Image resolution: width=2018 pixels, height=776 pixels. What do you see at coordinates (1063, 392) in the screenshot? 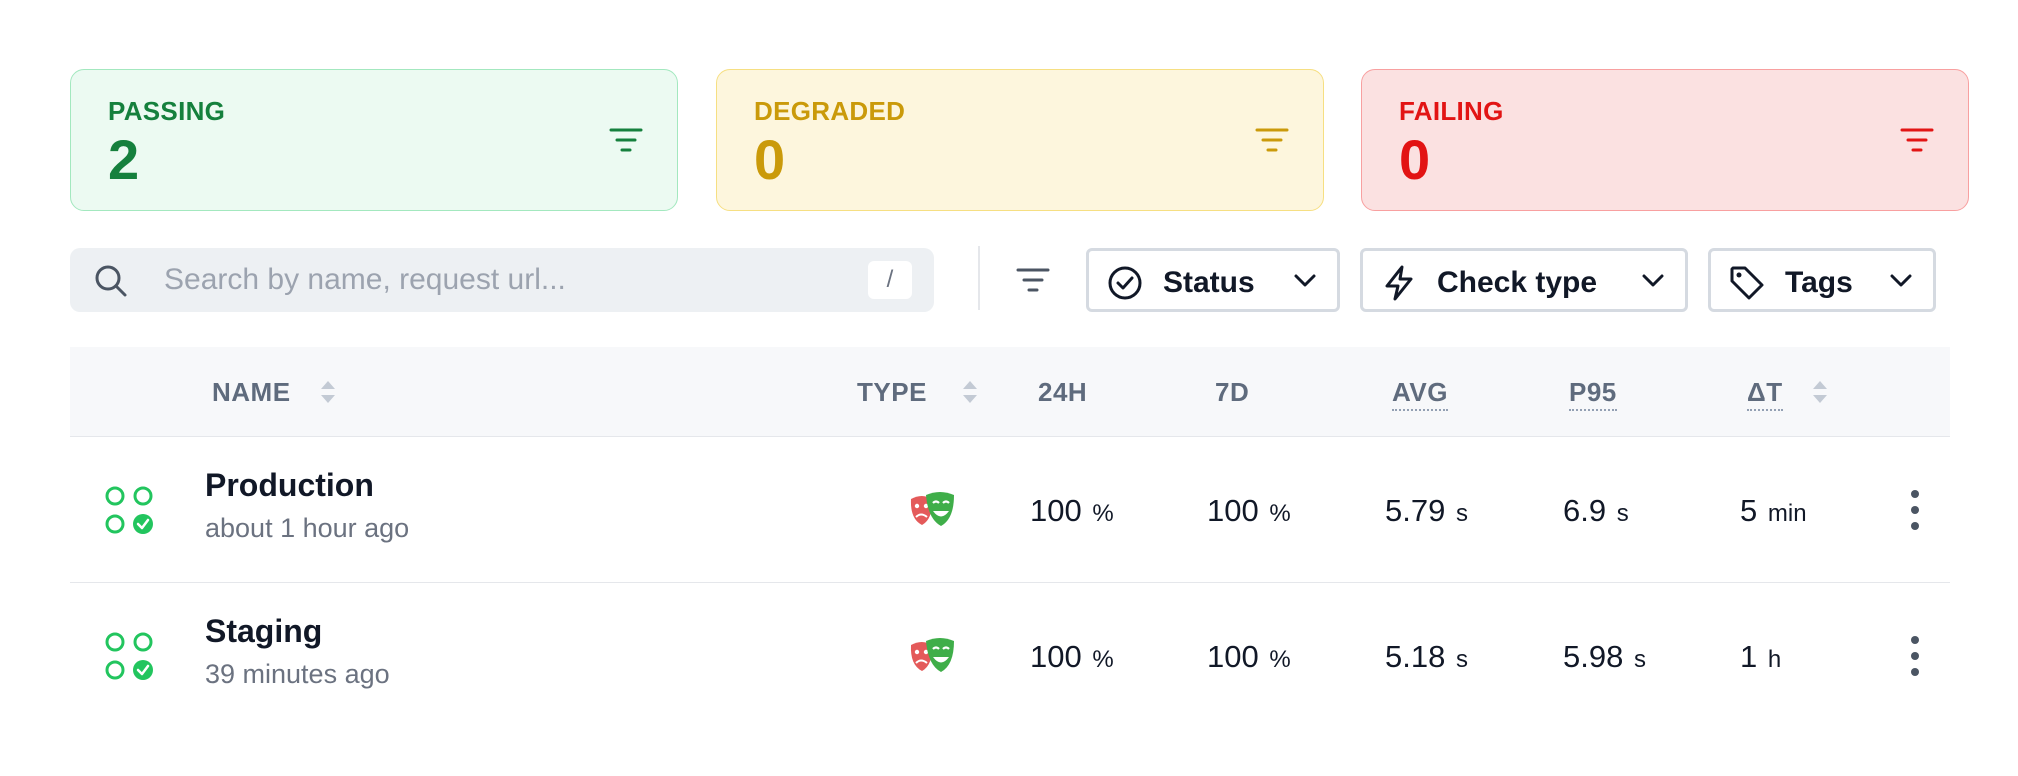
I see `column-header-24h: 24H` at bounding box center [1063, 392].